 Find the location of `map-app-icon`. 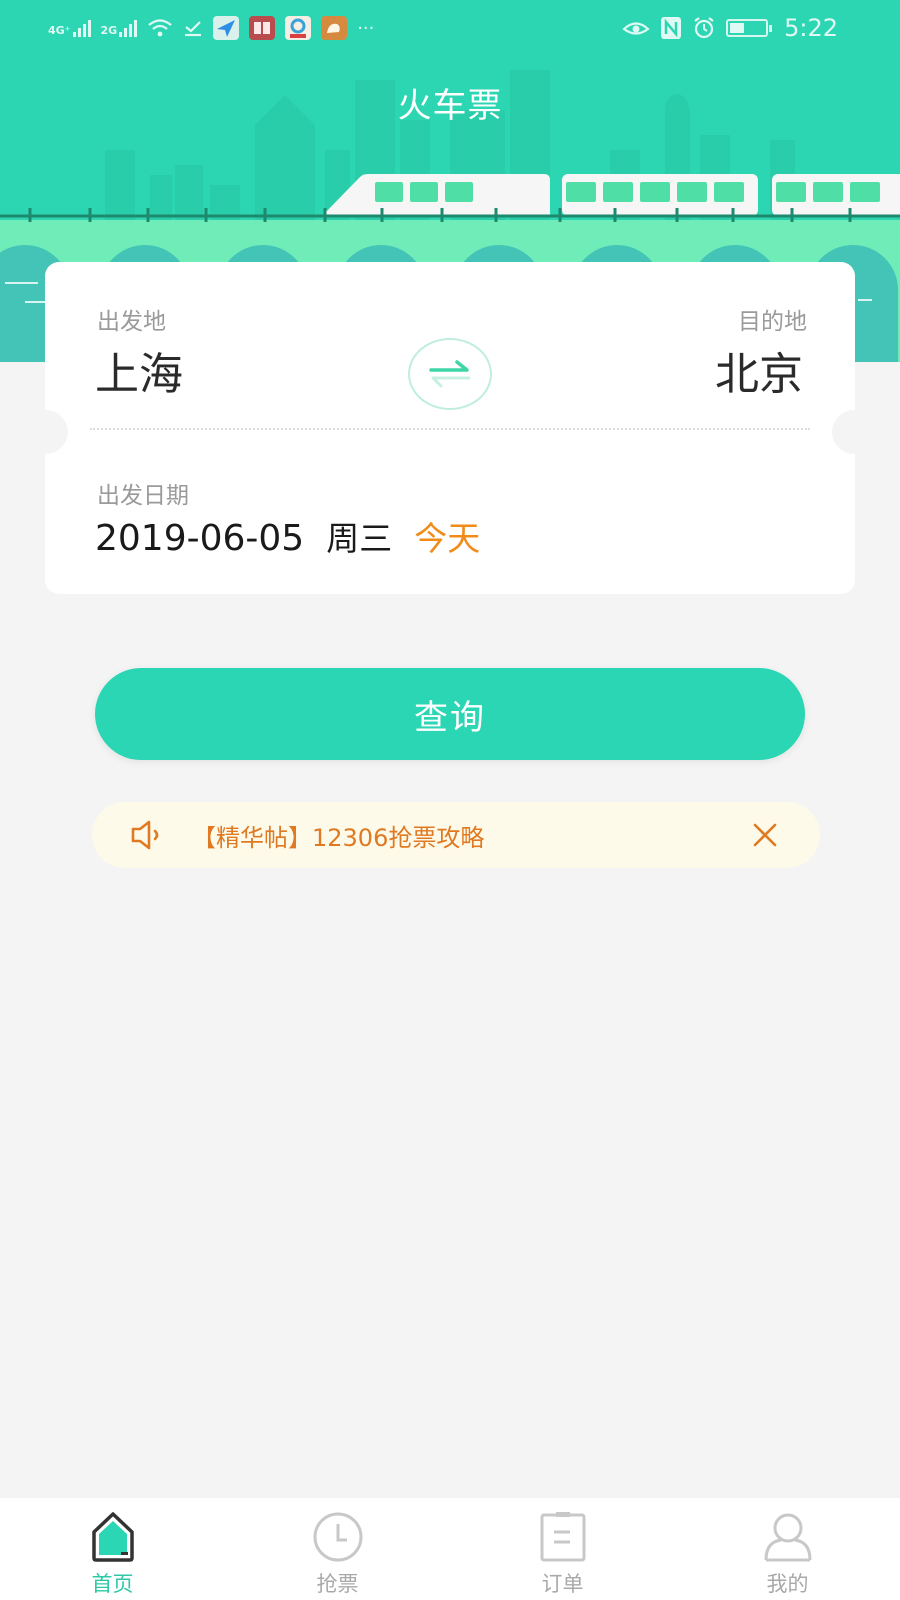

map-app-icon is located at coordinates (226, 28).